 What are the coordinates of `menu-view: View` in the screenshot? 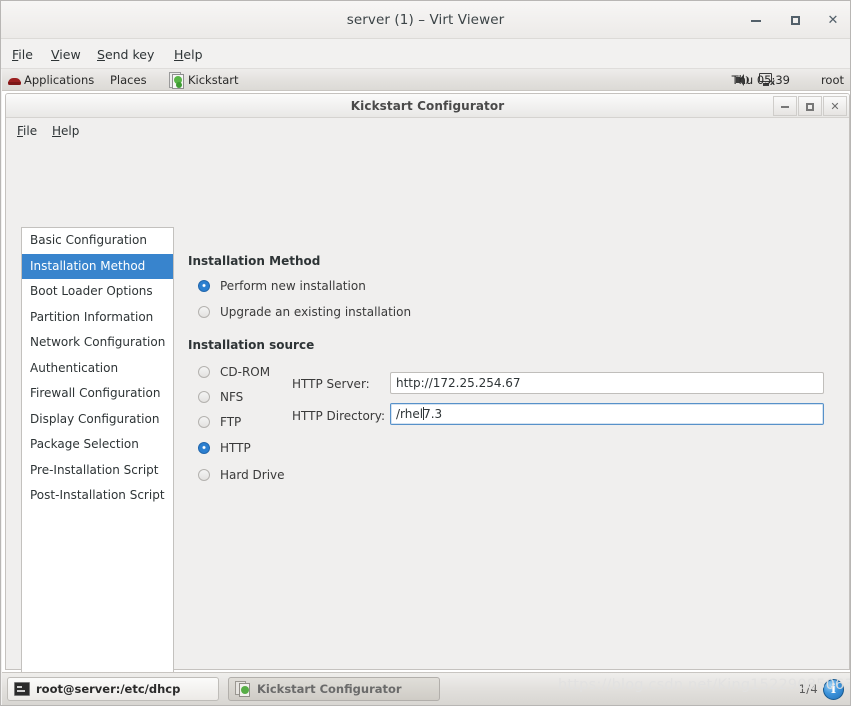 It's located at (66, 54).